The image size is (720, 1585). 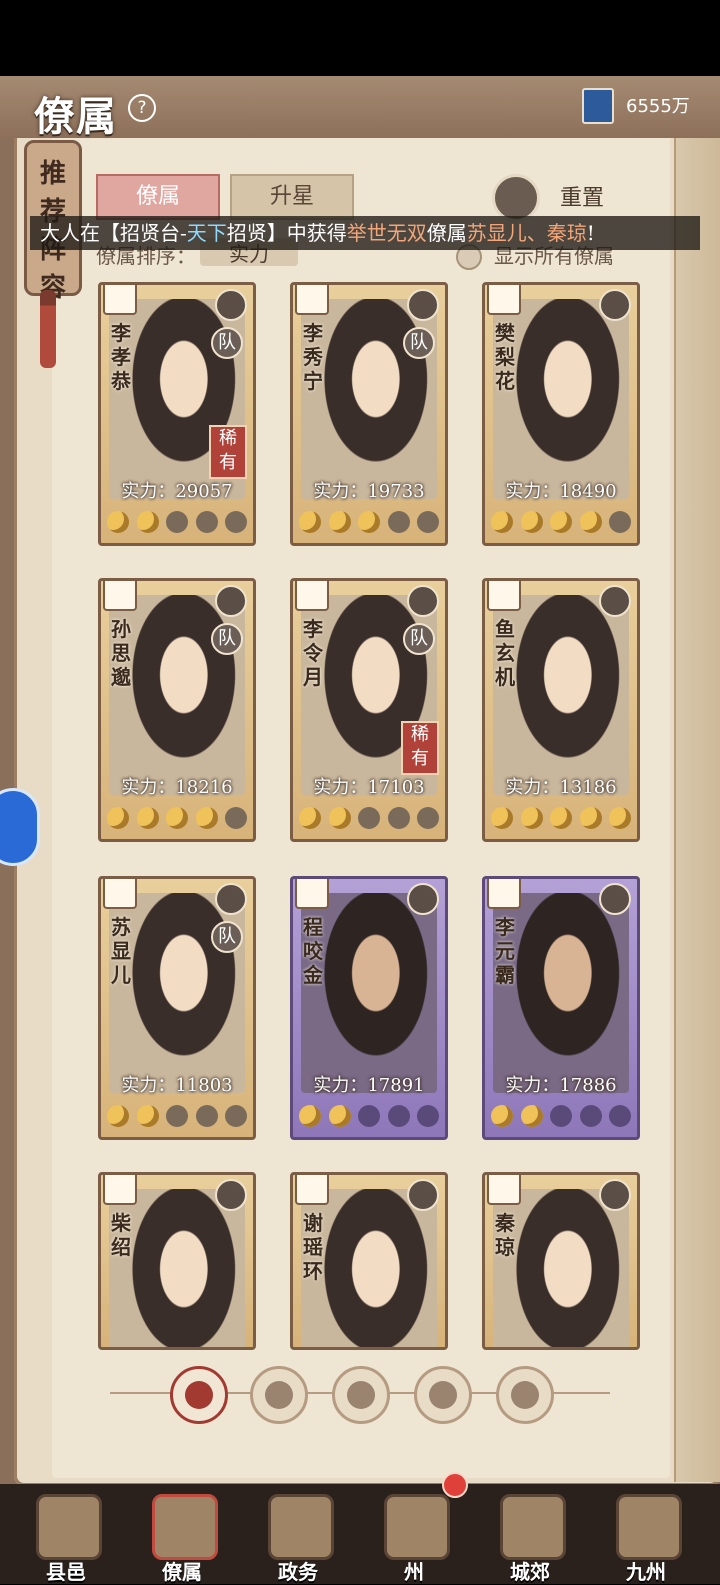 What do you see at coordinates (360, 38) in the screenshot?
I see `status-bar` at bounding box center [360, 38].